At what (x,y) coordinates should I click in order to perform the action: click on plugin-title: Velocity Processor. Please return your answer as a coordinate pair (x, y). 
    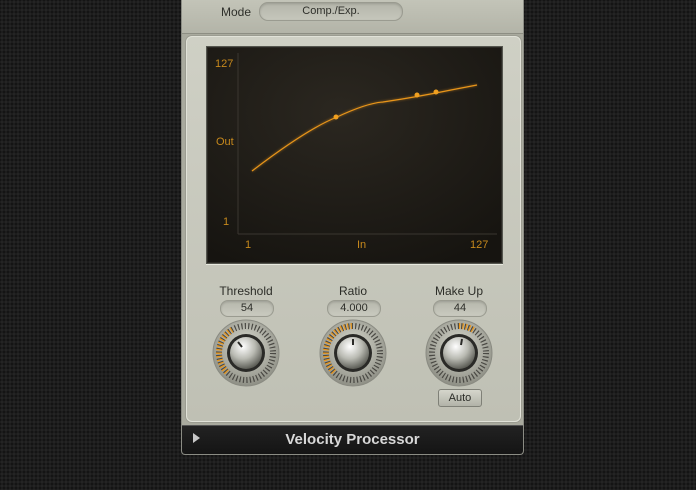
    Looking at the image, I should click on (352, 439).